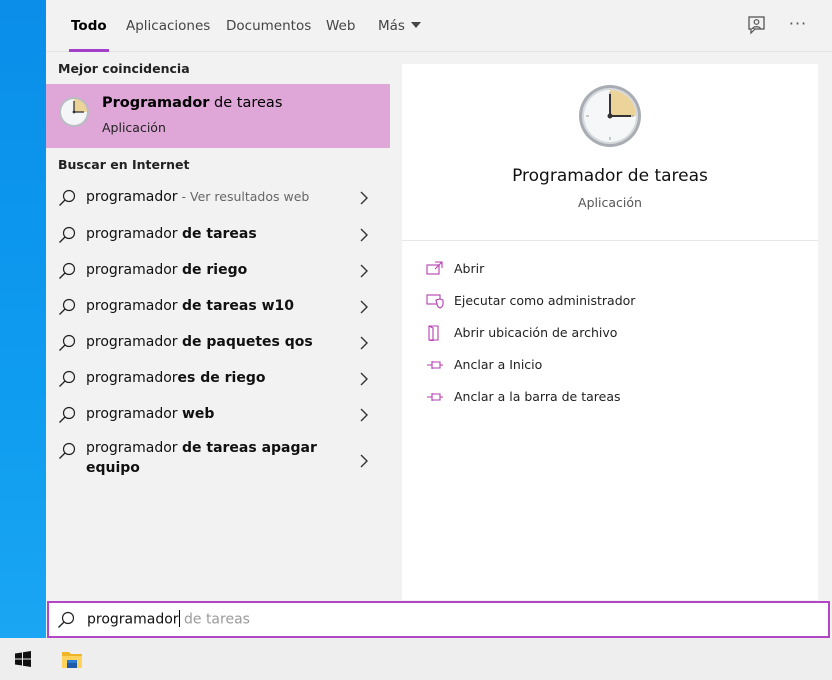  I want to click on best-match-title-bold: Programador, so click(156, 103).